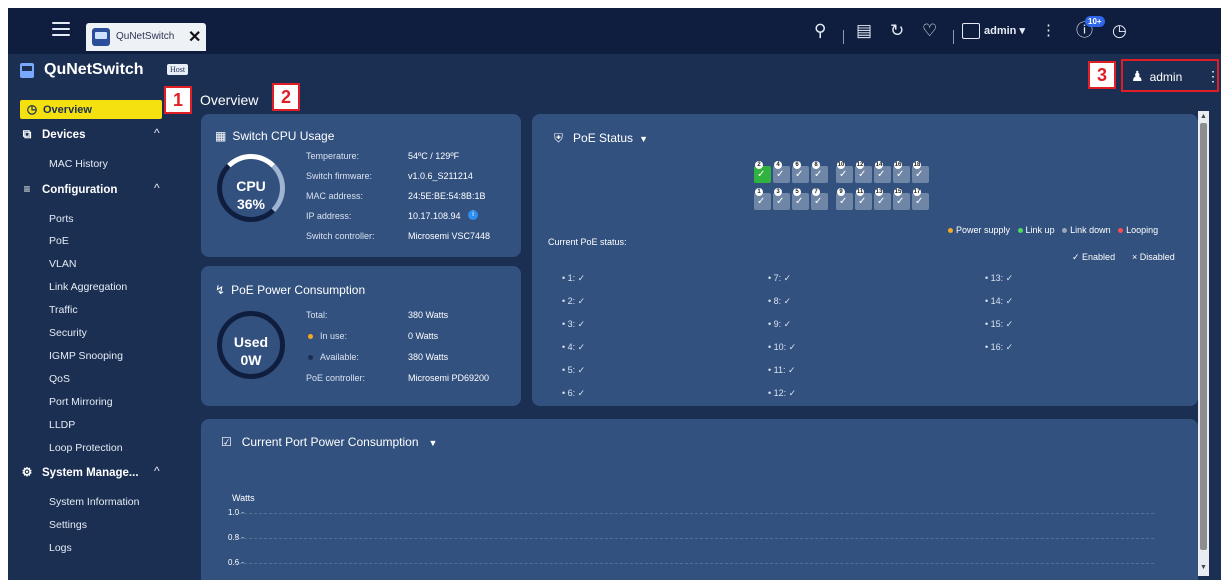 This screenshot has height=588, width=1229. I want to click on sidebar-item-link-aggregation: Link Aggregation, so click(88, 287).